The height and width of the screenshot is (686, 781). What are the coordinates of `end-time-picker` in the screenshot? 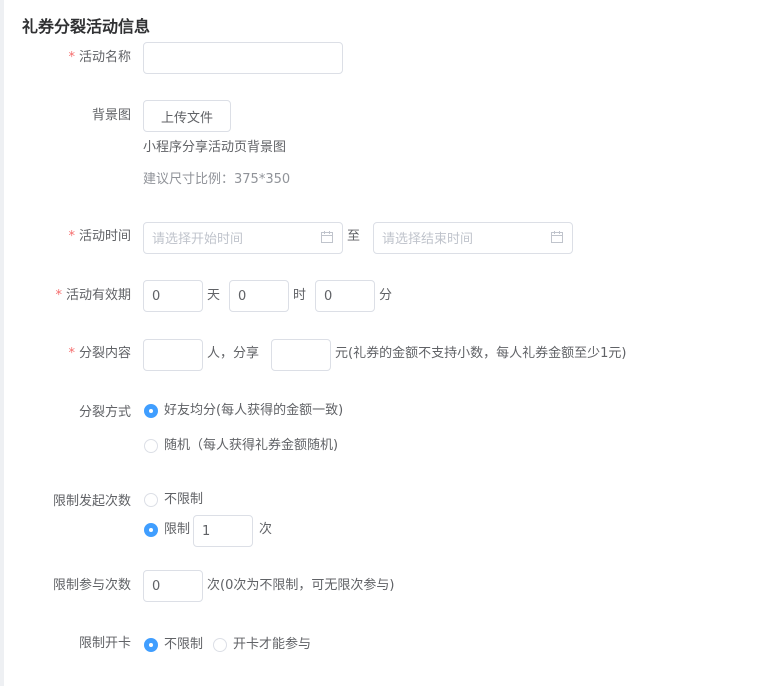 It's located at (473, 238).